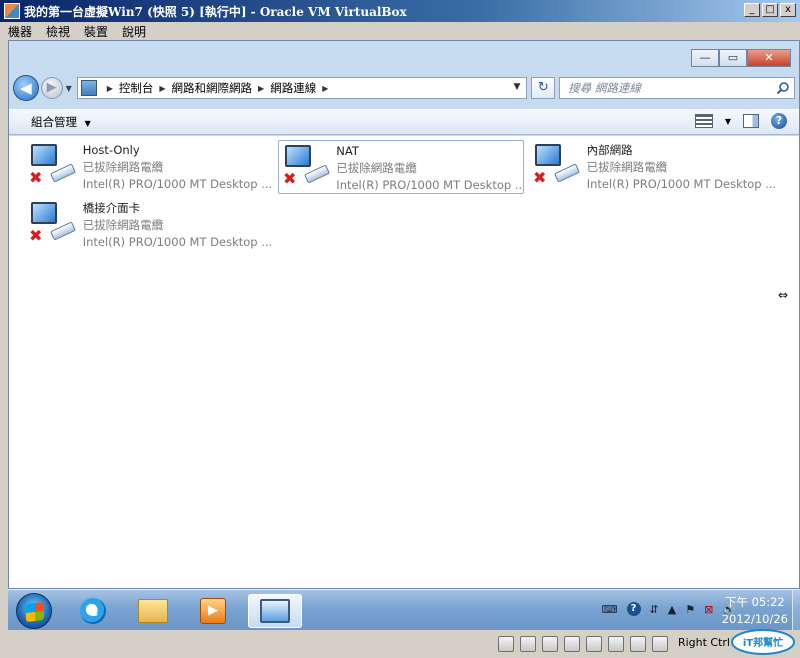 Image resolution: width=800 pixels, height=658 pixels. I want to click on command-bar: 組合管理 ▼ ▼ ?, so click(404, 122).